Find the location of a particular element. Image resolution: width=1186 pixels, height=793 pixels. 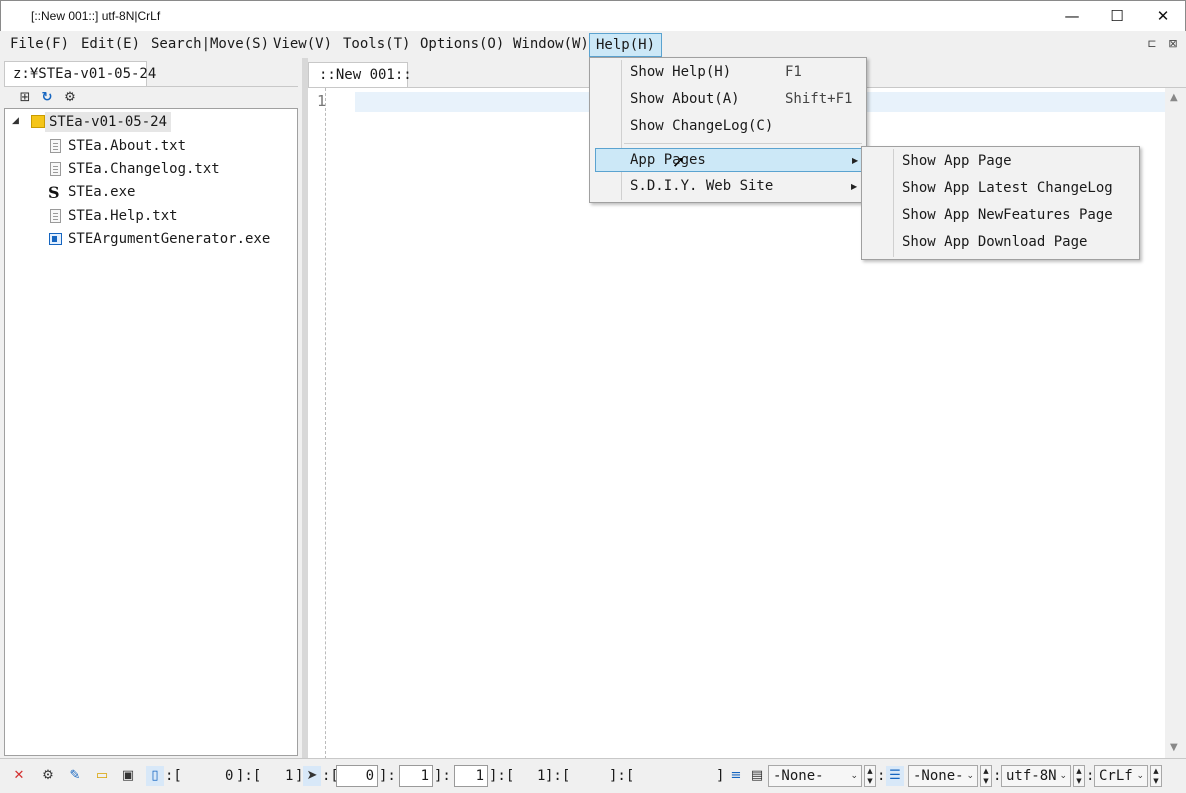

encoding-select: utf-8N ⌄ is located at coordinates (1036, 776).